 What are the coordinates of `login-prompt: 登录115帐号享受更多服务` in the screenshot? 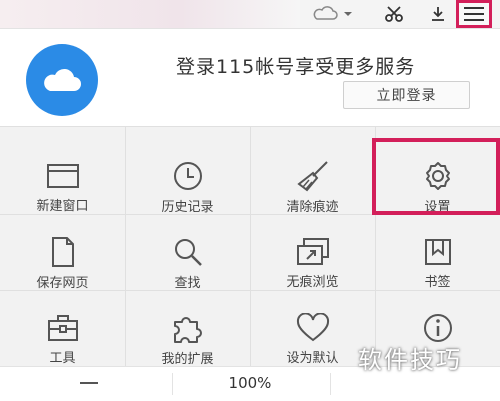 It's located at (296, 67).